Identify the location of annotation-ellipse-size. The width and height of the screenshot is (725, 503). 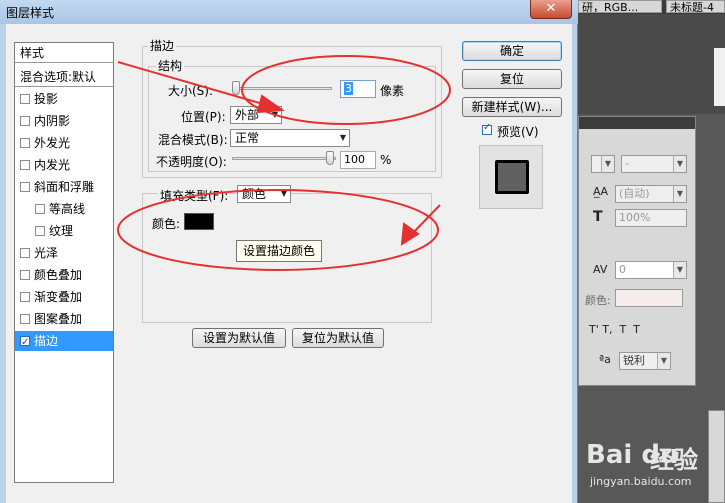
(346, 90).